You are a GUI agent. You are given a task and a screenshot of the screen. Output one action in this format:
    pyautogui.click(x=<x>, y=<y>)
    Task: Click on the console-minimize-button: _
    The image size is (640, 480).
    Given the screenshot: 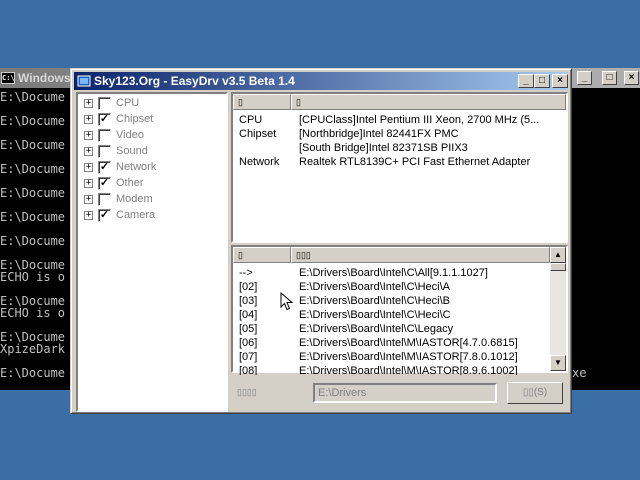 What is the action you would take?
    pyautogui.click(x=584, y=78)
    